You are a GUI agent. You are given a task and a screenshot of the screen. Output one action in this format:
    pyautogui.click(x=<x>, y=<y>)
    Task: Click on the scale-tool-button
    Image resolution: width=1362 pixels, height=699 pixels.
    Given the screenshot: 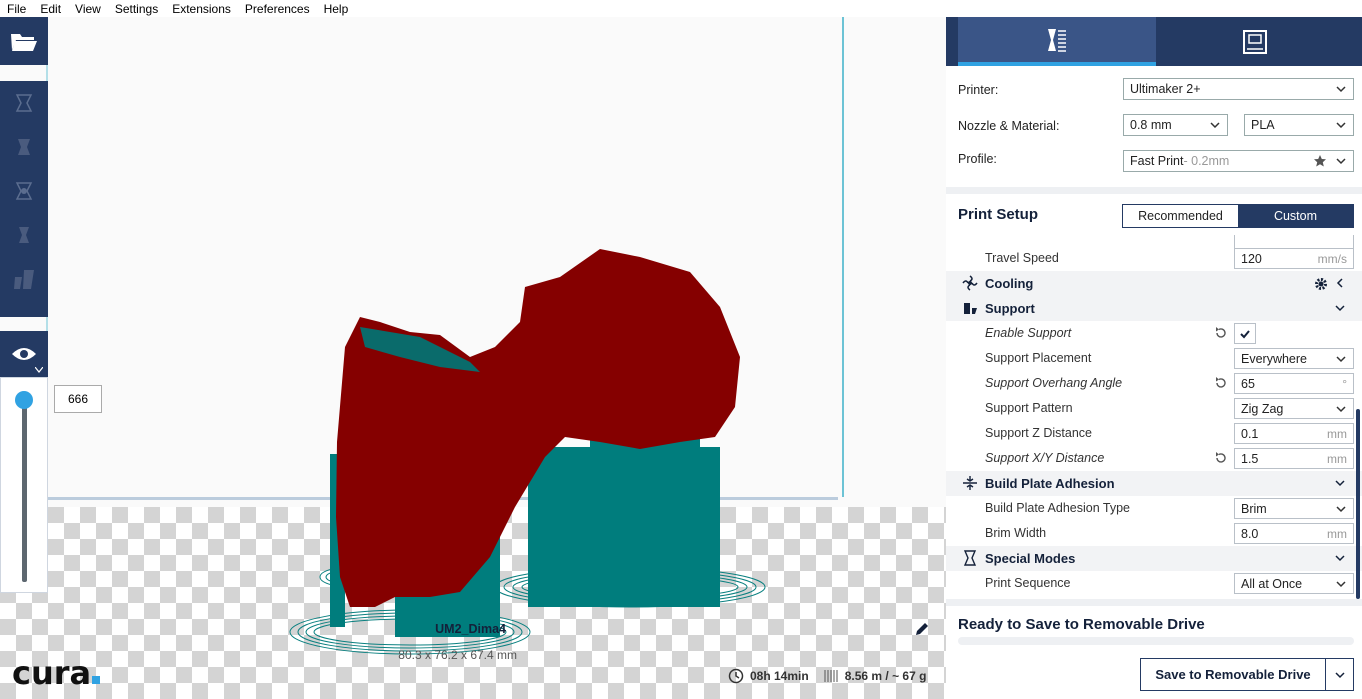 What is the action you would take?
    pyautogui.click(x=24, y=147)
    